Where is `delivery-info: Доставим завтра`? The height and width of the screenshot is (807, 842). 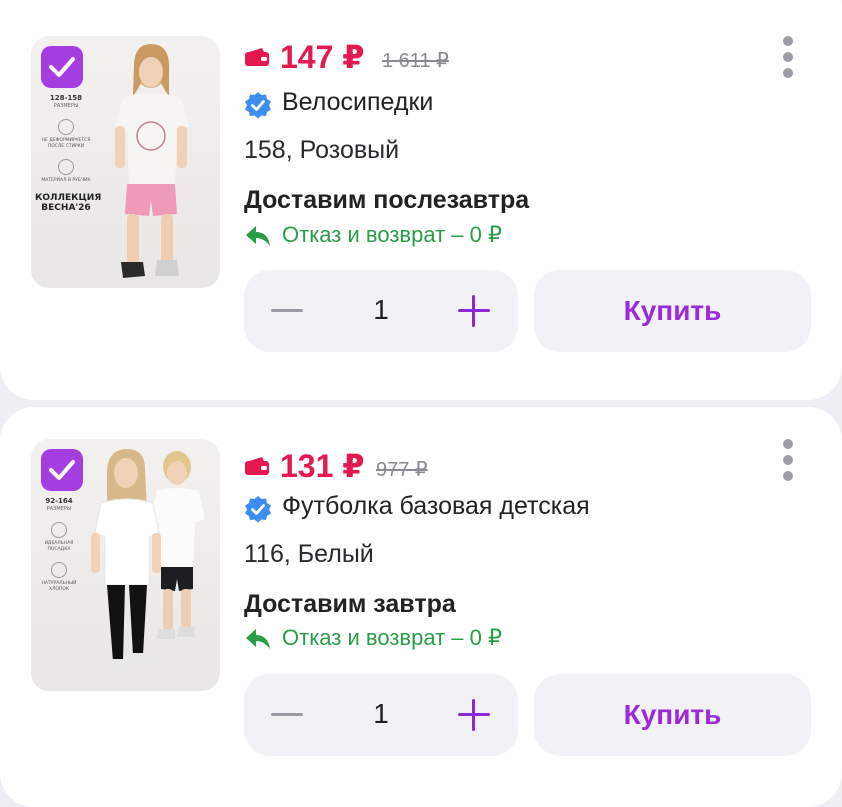
delivery-info: Доставим завтра is located at coordinates (350, 604).